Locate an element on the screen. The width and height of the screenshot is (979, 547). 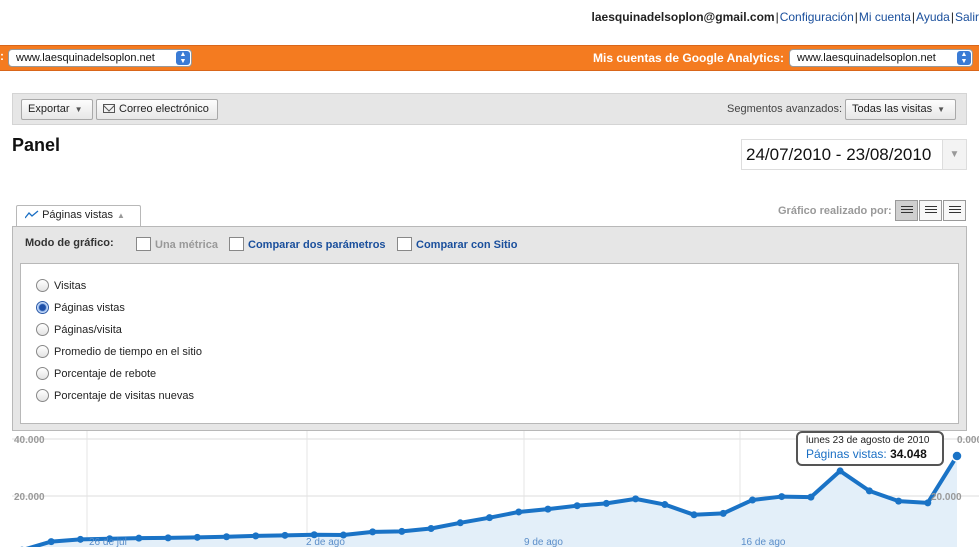
view-week-button is located at coordinates (930, 210).